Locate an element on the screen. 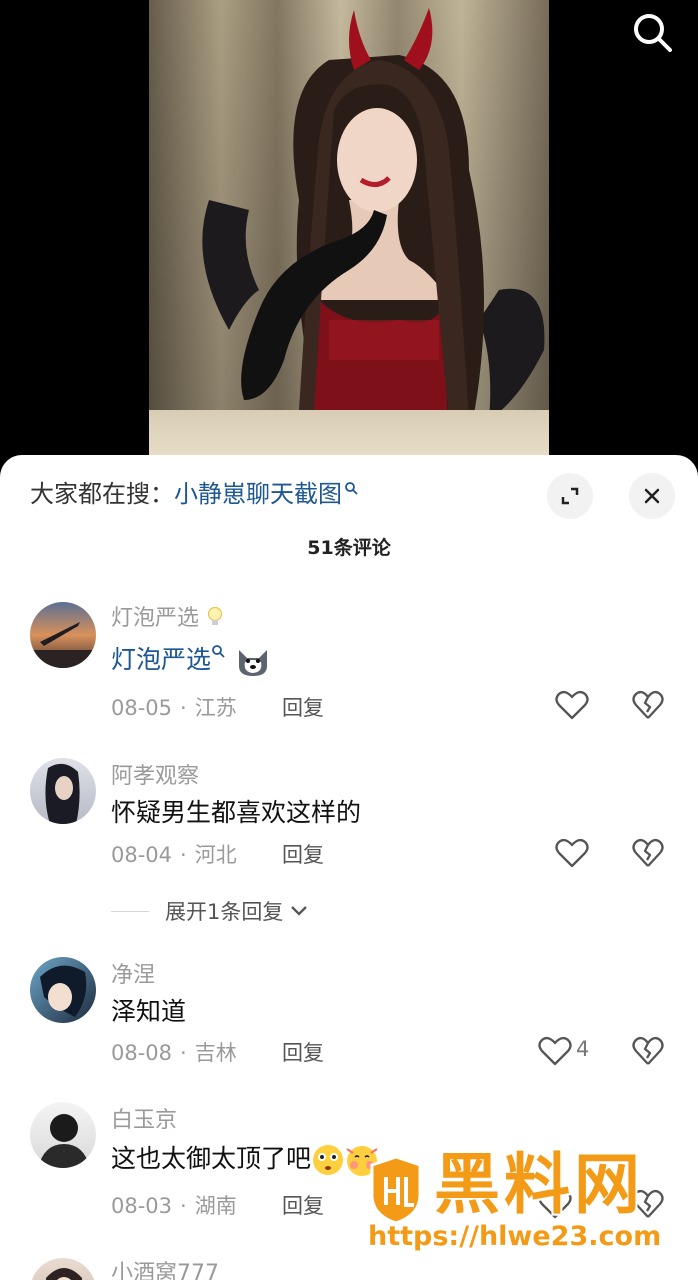 This screenshot has height=1280, width=698. comment-location: 河北 is located at coordinates (215, 855).